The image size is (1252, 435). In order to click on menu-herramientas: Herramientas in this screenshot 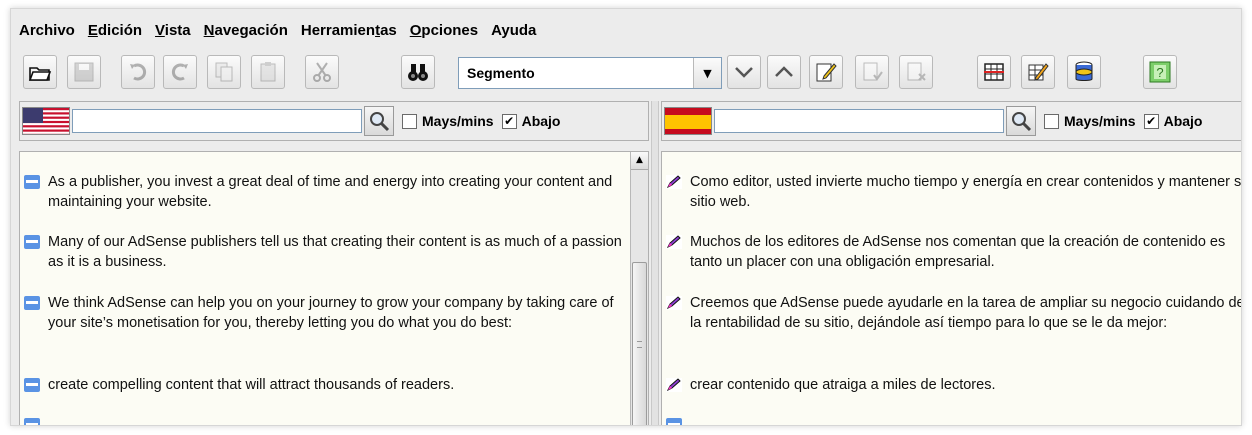, I will do `click(349, 30)`.